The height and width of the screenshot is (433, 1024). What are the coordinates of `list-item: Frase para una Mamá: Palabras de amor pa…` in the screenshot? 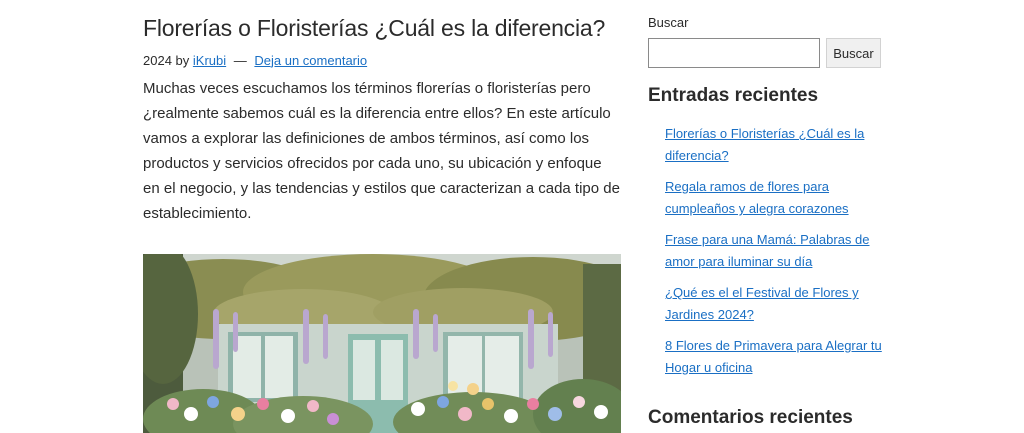 It's located at (781, 251).